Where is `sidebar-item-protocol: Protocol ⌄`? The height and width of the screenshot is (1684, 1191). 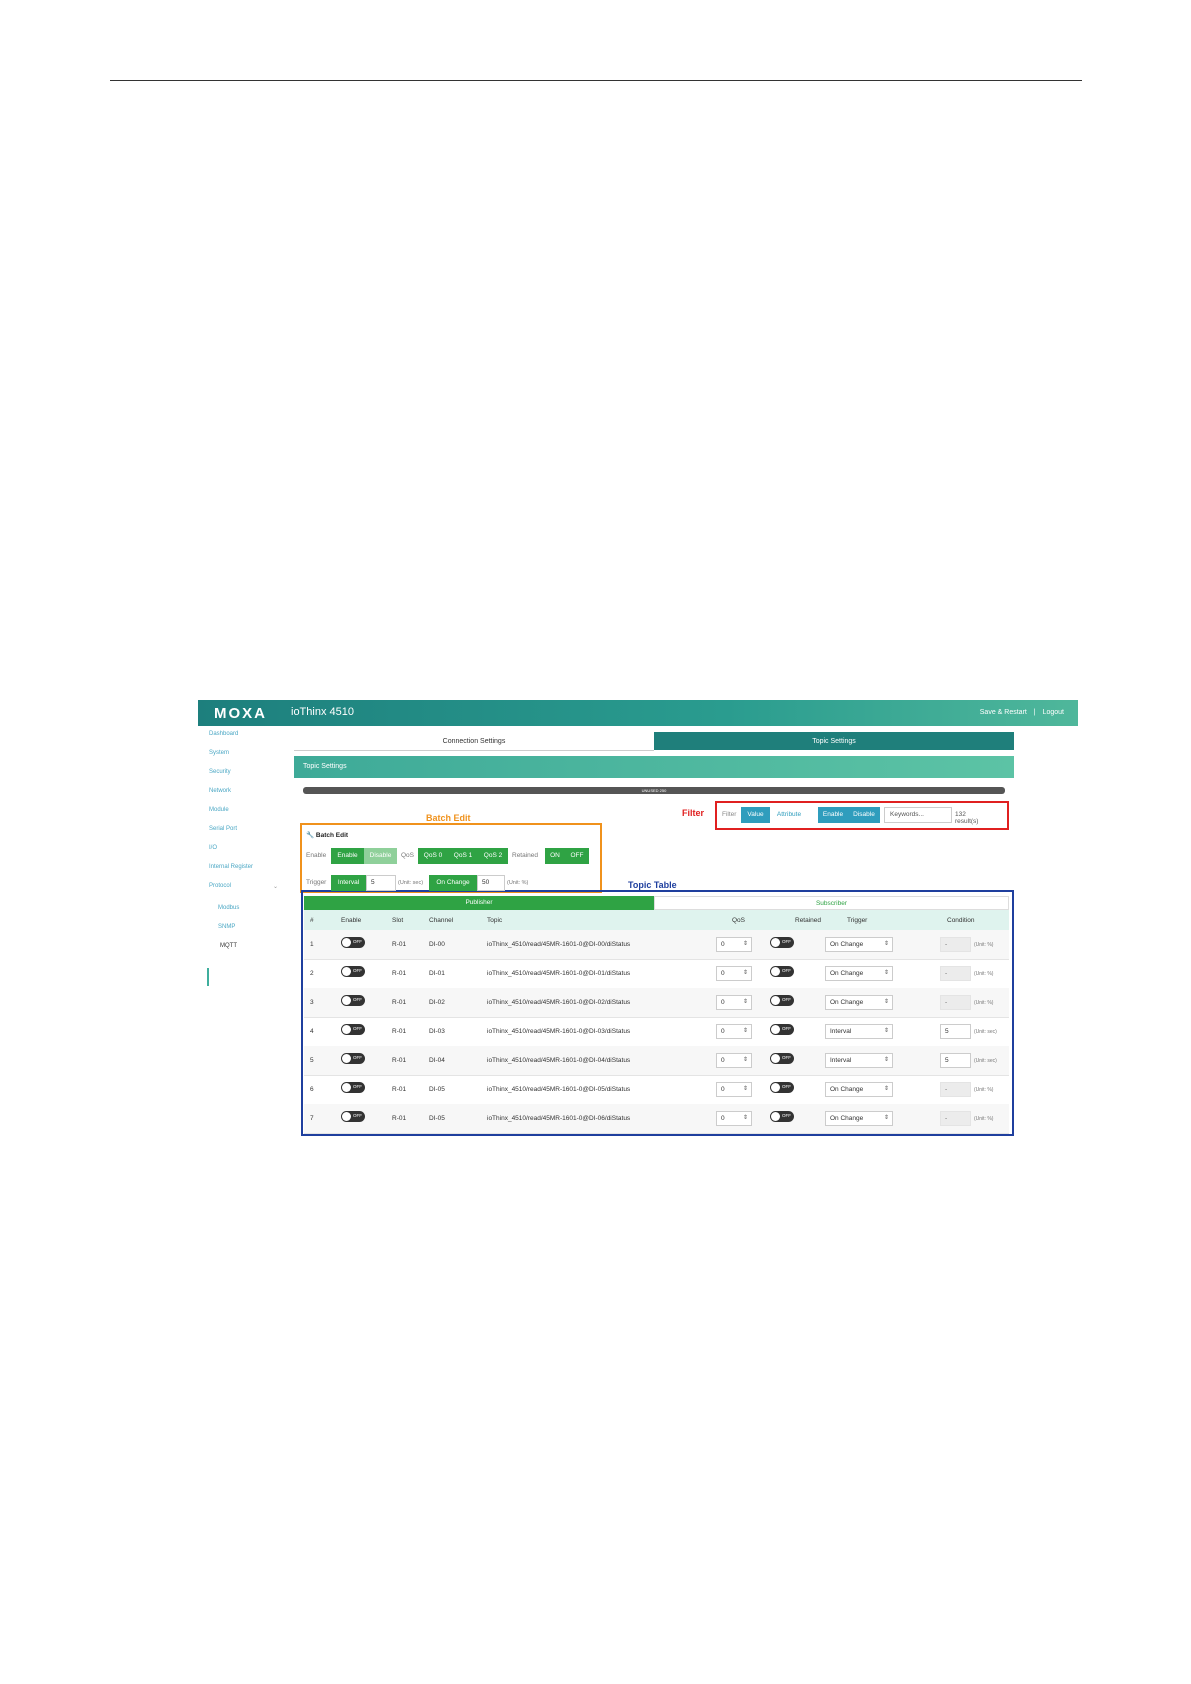 sidebar-item-protocol: Protocol ⌄ is located at coordinates (243, 886).